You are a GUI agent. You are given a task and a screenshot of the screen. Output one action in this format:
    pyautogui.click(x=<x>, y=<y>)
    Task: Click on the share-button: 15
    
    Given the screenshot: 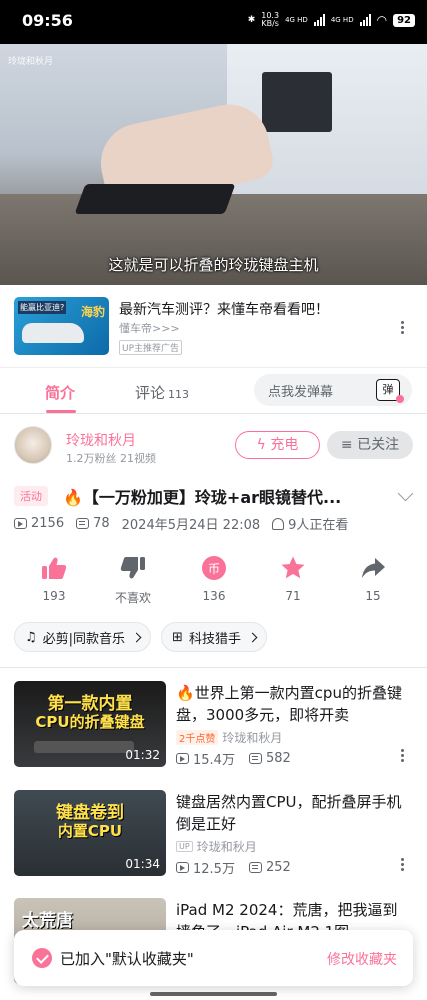 What is the action you would take?
    pyautogui.click(x=373, y=579)
    